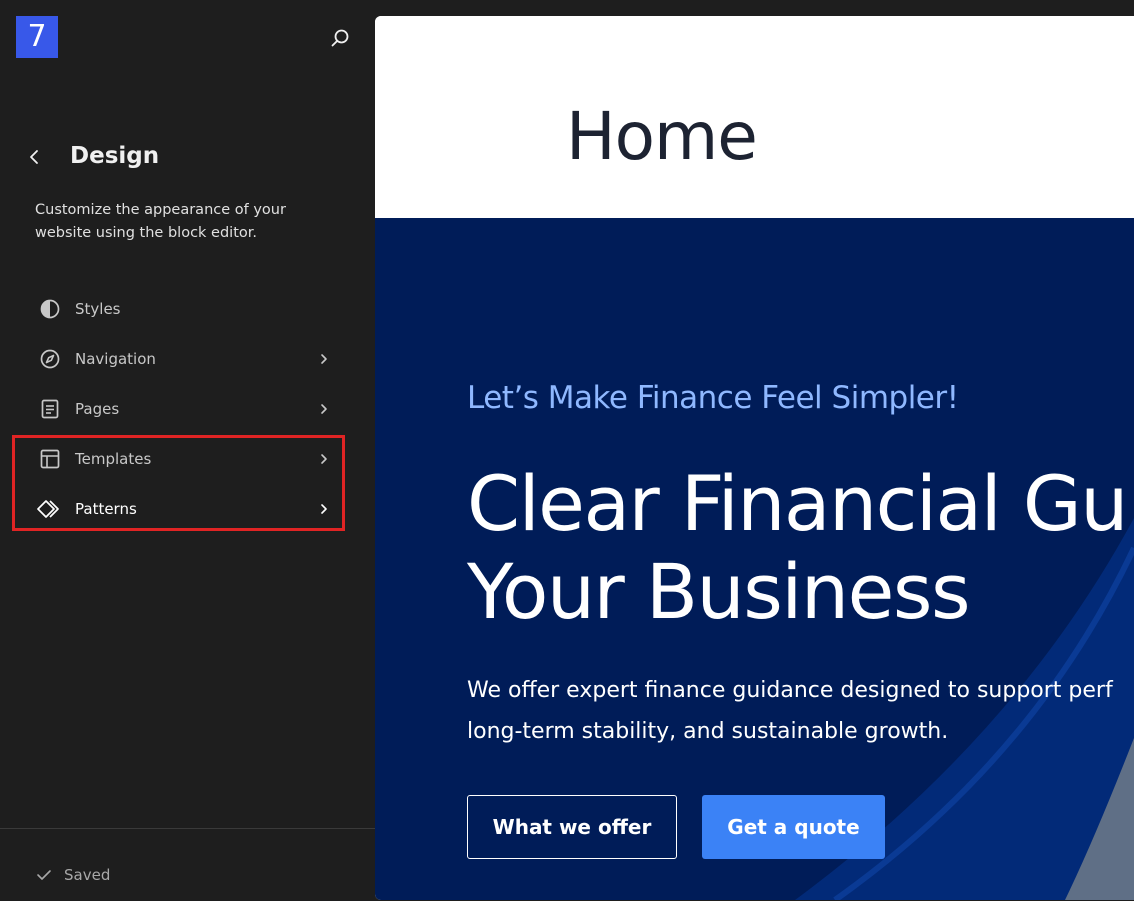  I want to click on save-status: Saved, so click(73, 875).